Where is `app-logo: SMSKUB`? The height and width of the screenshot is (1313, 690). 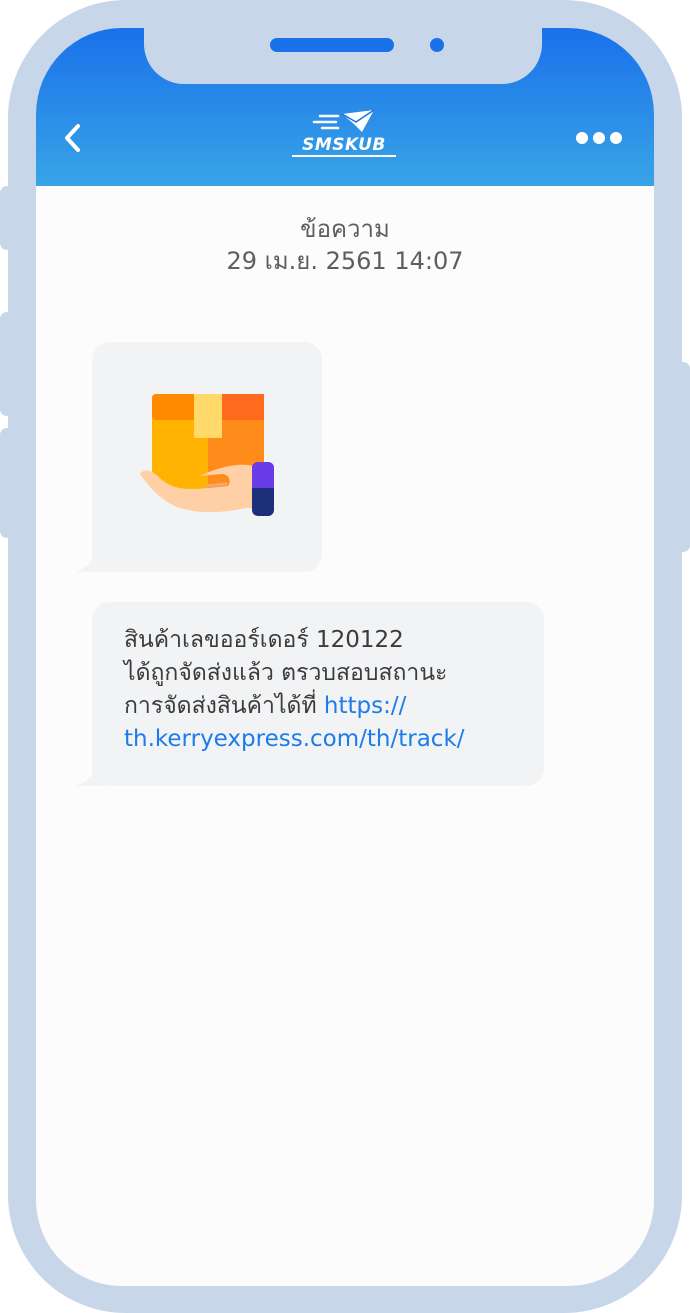
app-logo: SMSKUB is located at coordinates (347, 136).